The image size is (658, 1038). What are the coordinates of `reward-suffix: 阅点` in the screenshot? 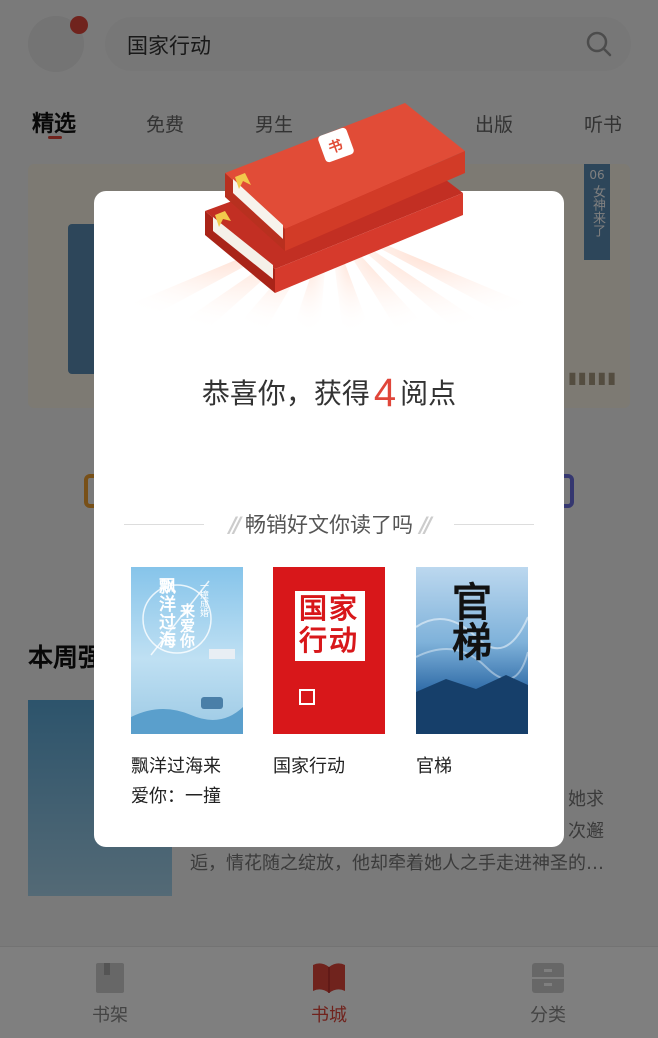 It's located at (428, 393).